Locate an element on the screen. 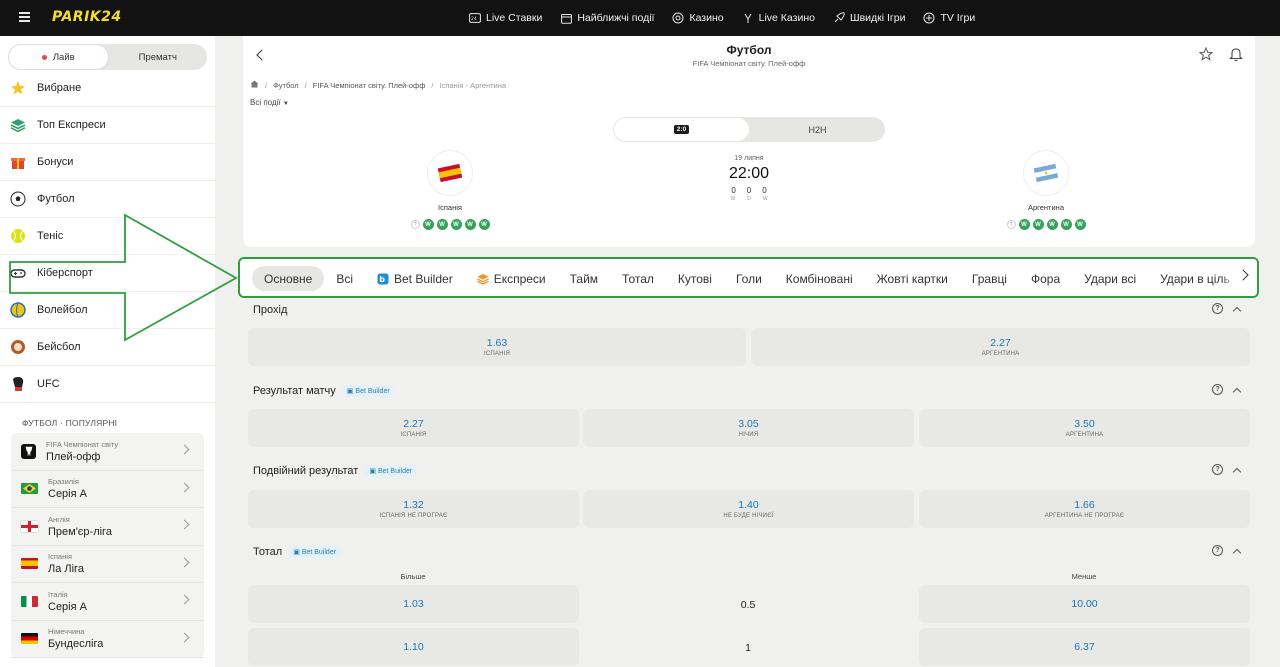 The image size is (1280, 667). tab-all: Всі is located at coordinates (344, 278).